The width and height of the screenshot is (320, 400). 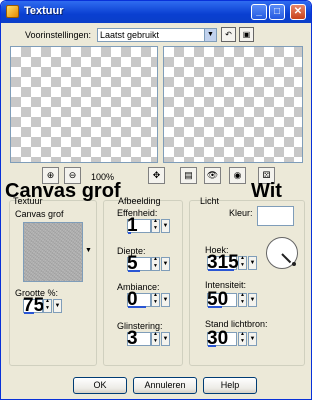 I want to click on ambience-label: Ambiance:, so click(x=138, y=287).